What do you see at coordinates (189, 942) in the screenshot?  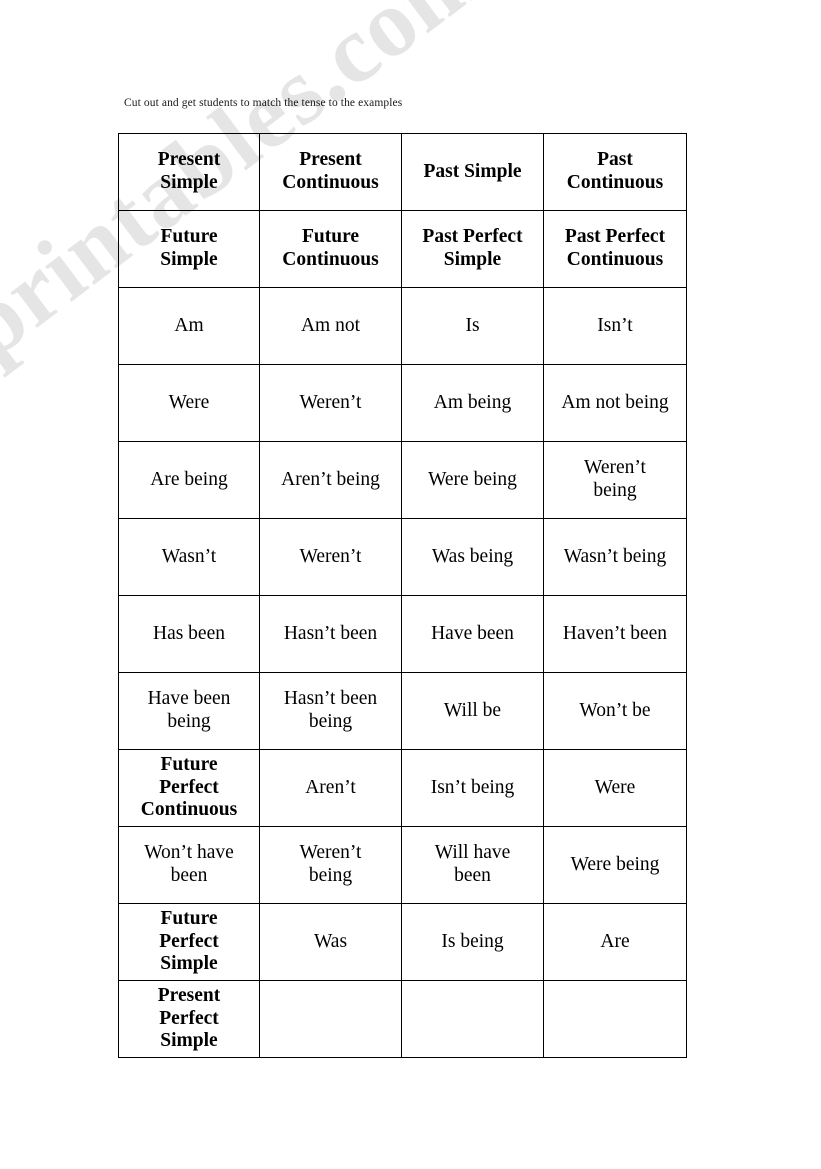 I see `tense-card: Future Perfect Simple` at bounding box center [189, 942].